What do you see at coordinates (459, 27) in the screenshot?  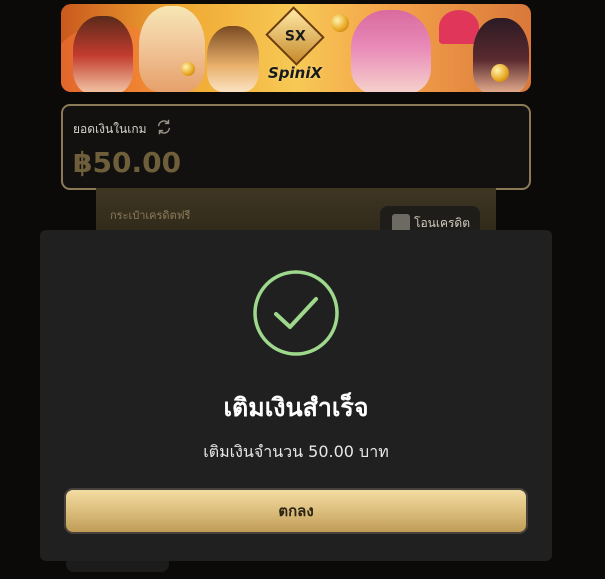 I see `heart-icon` at bounding box center [459, 27].